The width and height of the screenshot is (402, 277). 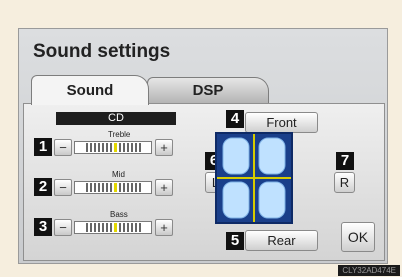 What do you see at coordinates (118, 174) in the screenshot?
I see `mid-label: Mid` at bounding box center [118, 174].